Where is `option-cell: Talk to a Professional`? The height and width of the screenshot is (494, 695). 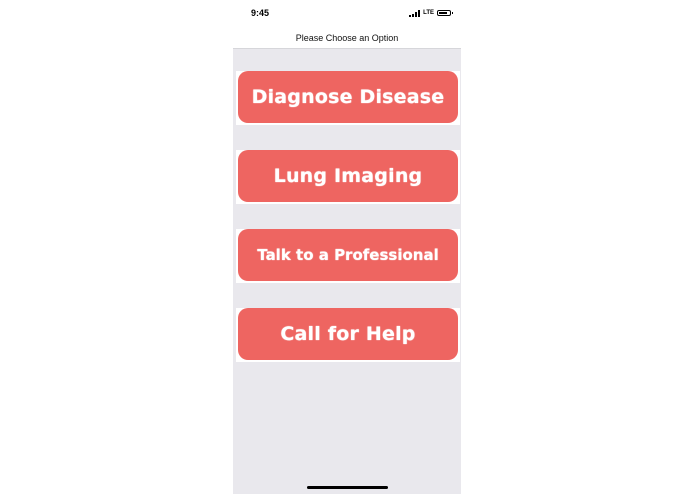
option-cell: Talk to a Professional is located at coordinates (348, 256).